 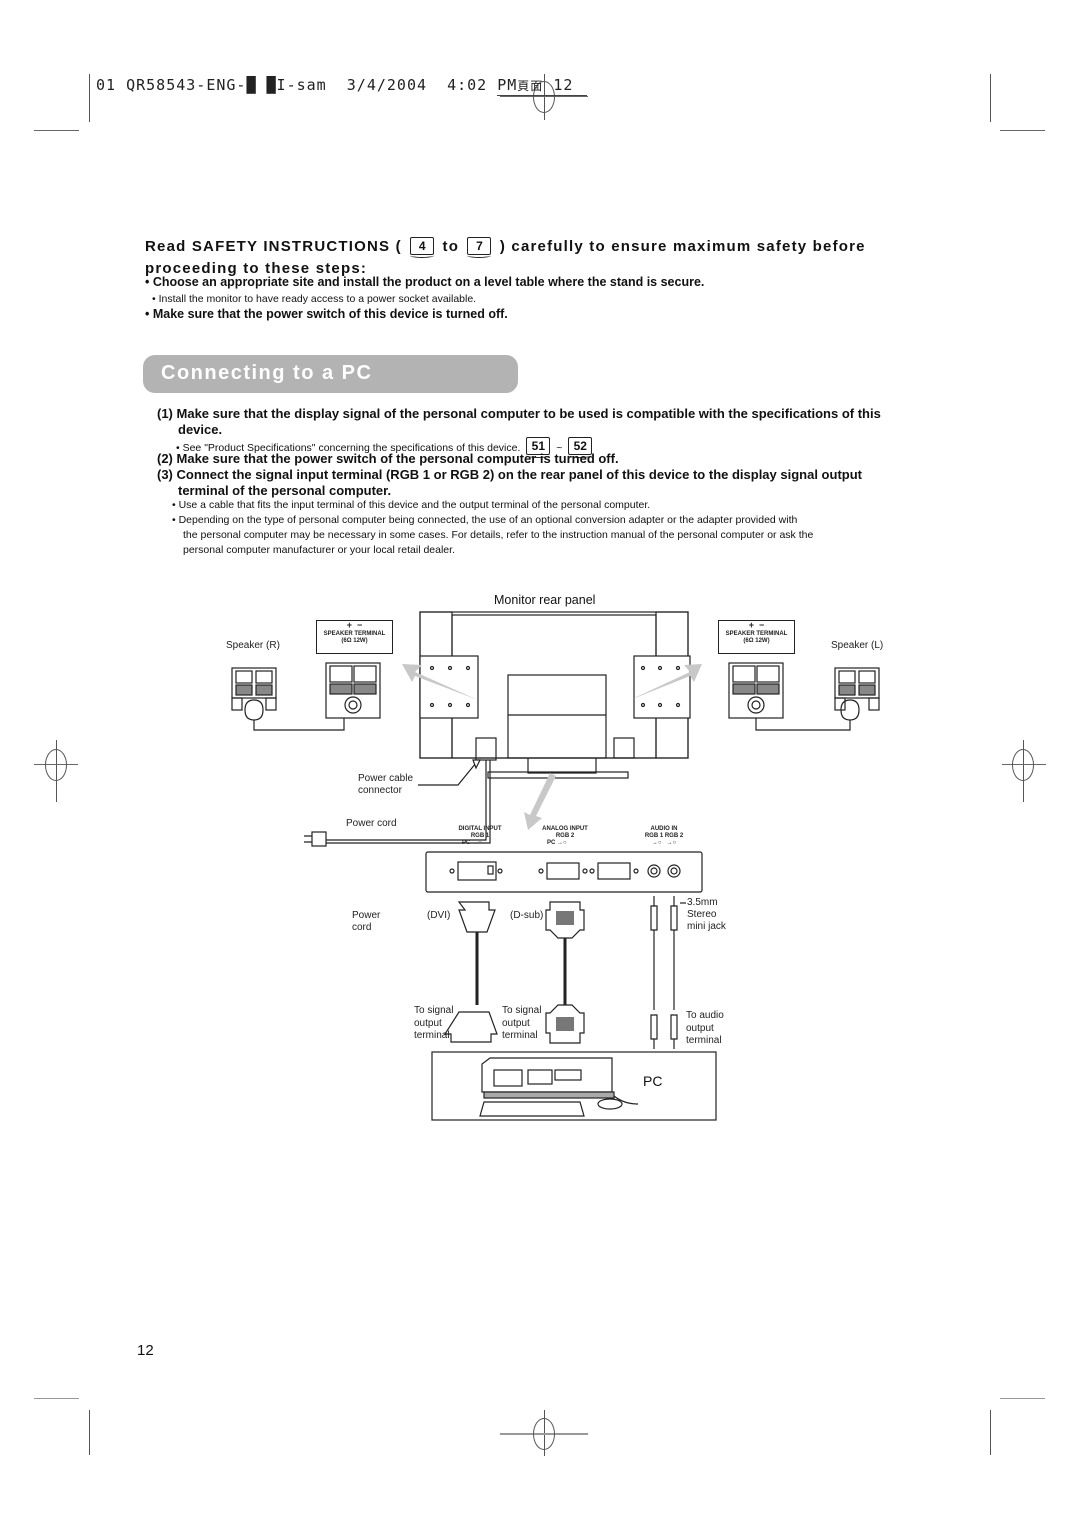 I want to click on label-line: DIGITAL INPUT, so click(x=480, y=829).